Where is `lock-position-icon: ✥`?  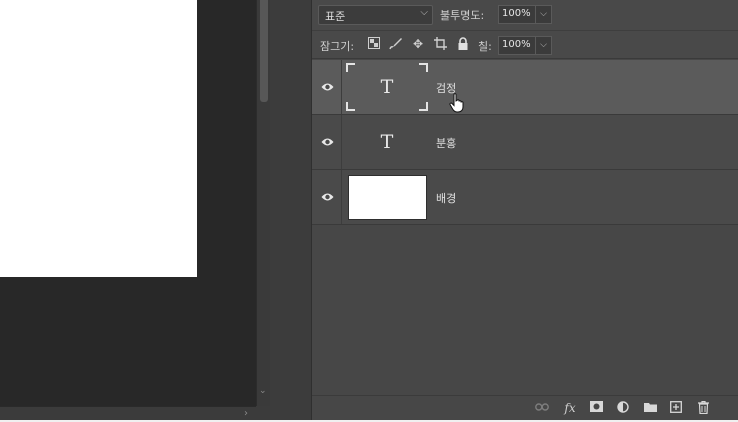 lock-position-icon: ✥ is located at coordinates (418, 44).